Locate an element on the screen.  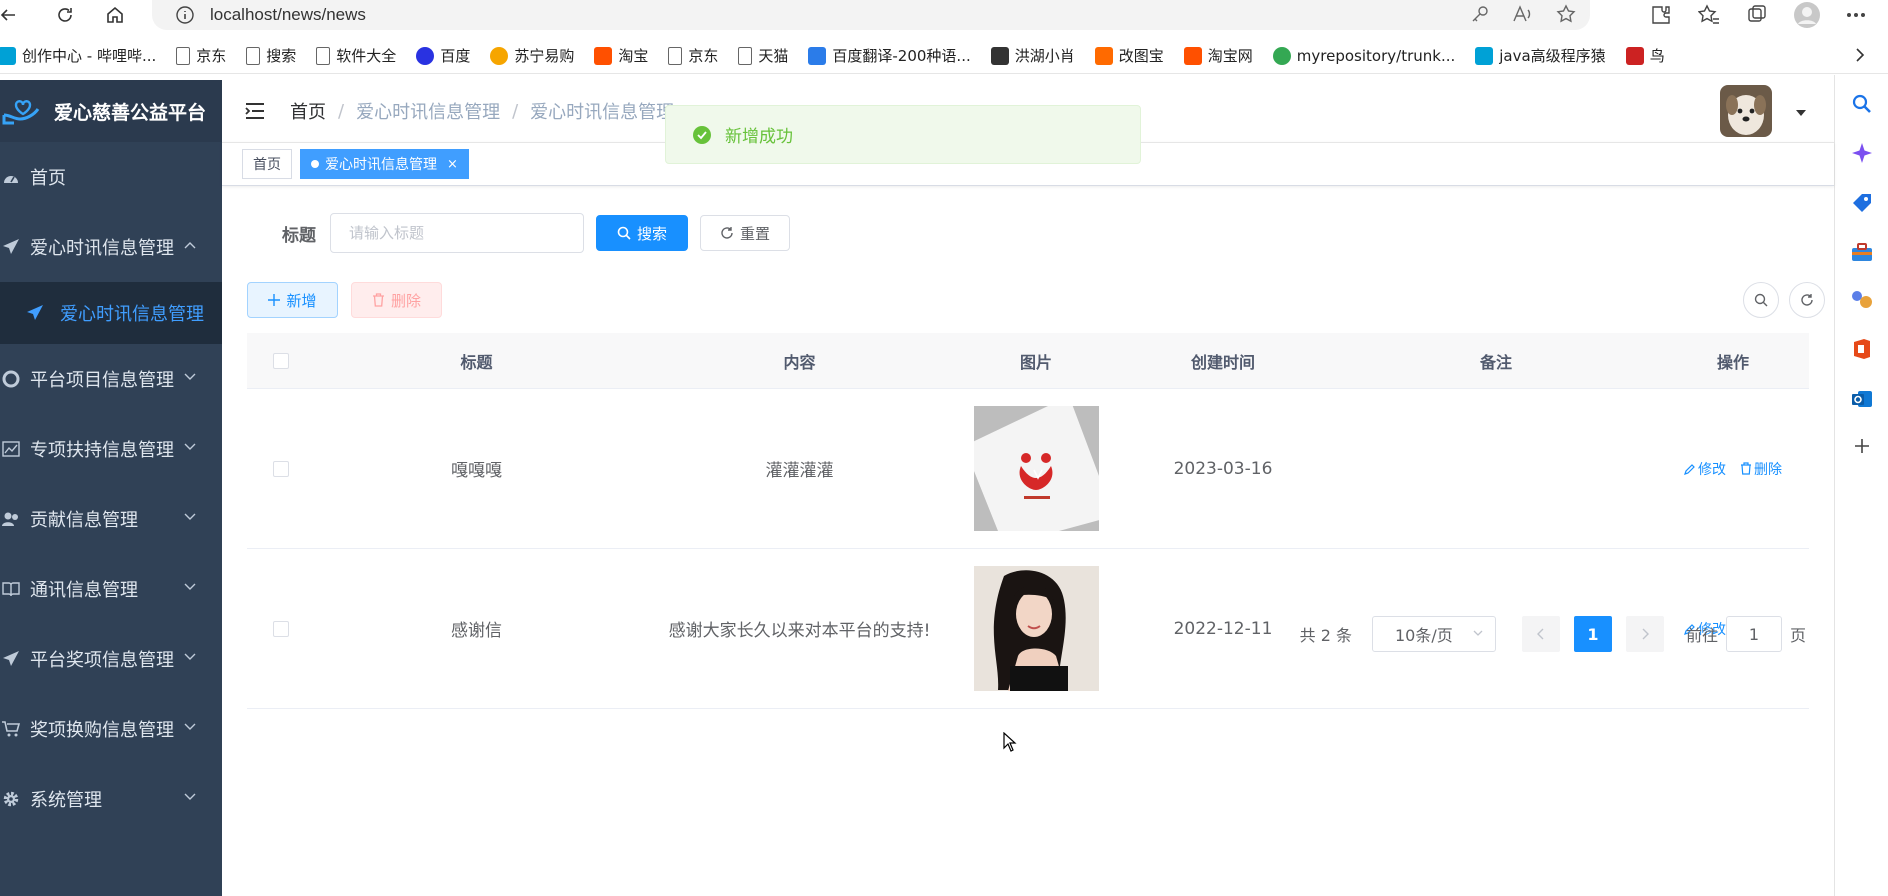
sidebar-item: 爱心时讯信息管理 is located at coordinates (111, 247).